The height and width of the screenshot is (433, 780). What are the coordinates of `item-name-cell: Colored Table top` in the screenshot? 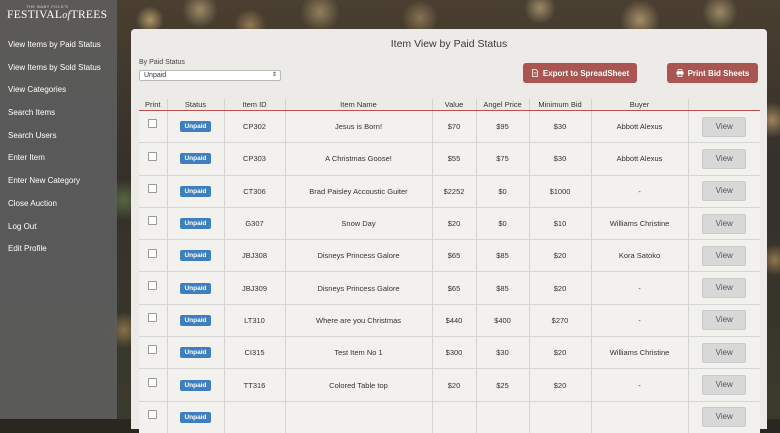 It's located at (359, 385).